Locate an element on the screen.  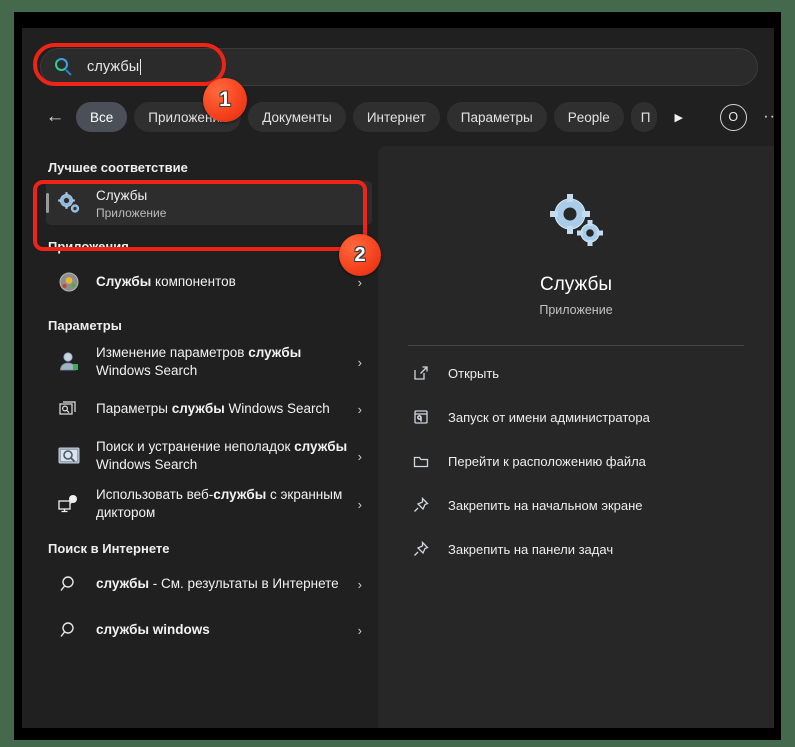
result-text: Службы Приложение is located at coordinates (232, 203).